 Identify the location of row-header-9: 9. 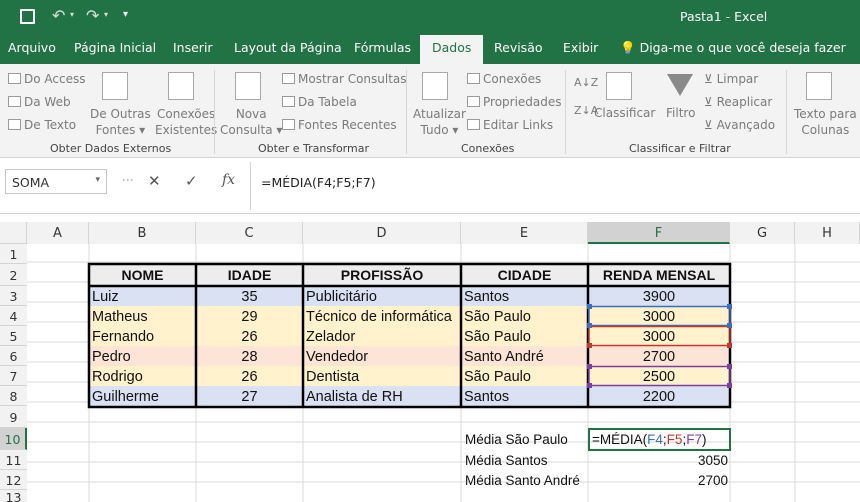
(13, 417).